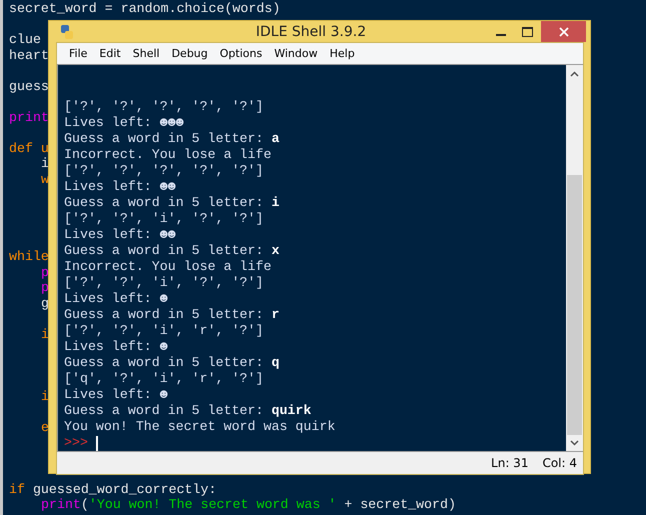 The width and height of the screenshot is (646, 515). Describe the element at coordinates (275, 363) in the screenshot. I see `input-text: q` at that location.